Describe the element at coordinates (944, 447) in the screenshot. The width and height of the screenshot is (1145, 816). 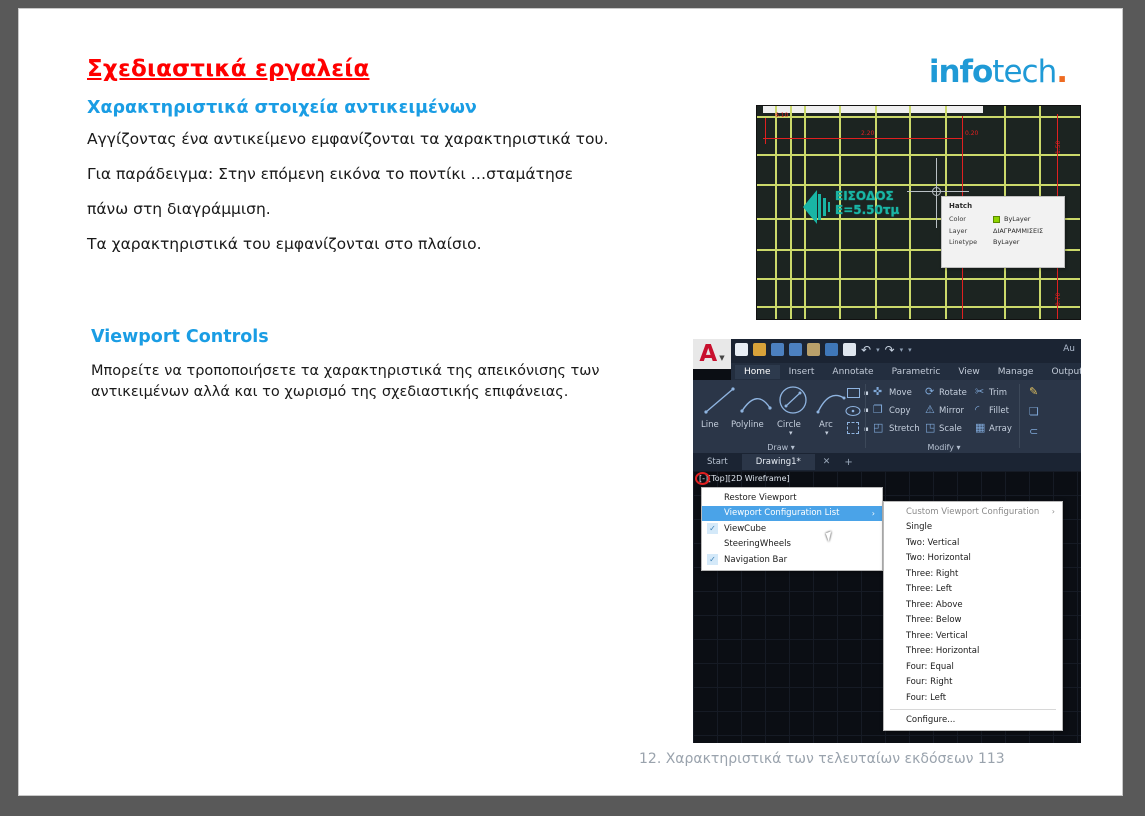
I see `ribbon-panel-modify-label: Modify ▾` at that location.